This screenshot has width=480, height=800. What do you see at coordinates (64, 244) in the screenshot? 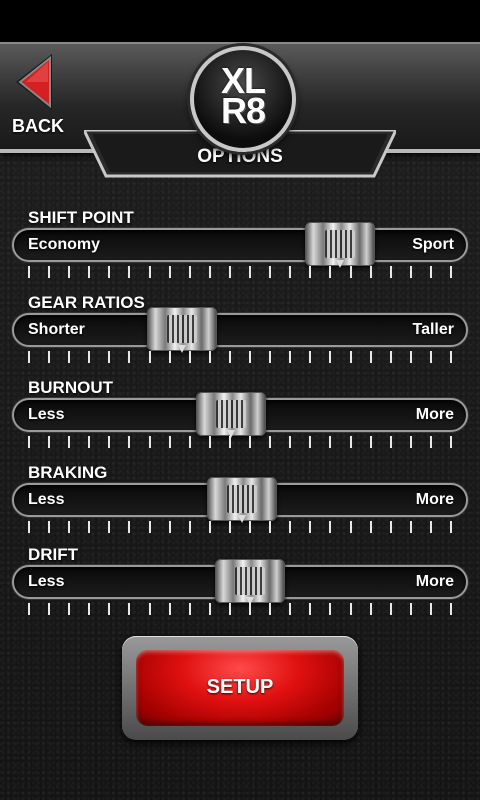
I see `slider-min-label: Economy` at bounding box center [64, 244].